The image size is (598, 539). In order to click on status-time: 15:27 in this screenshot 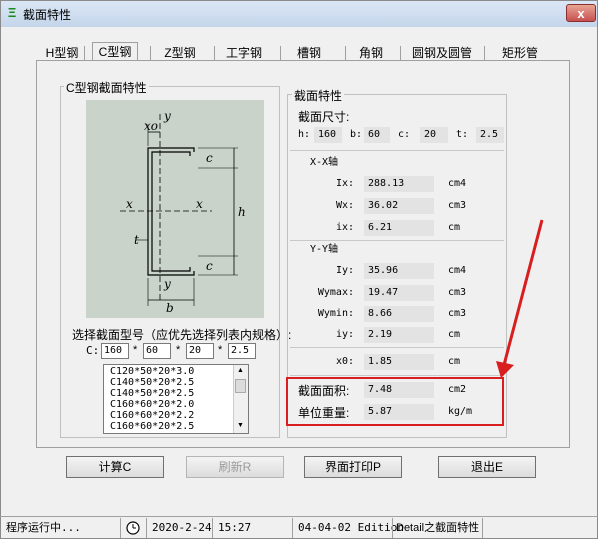, I will do `click(235, 527)`.